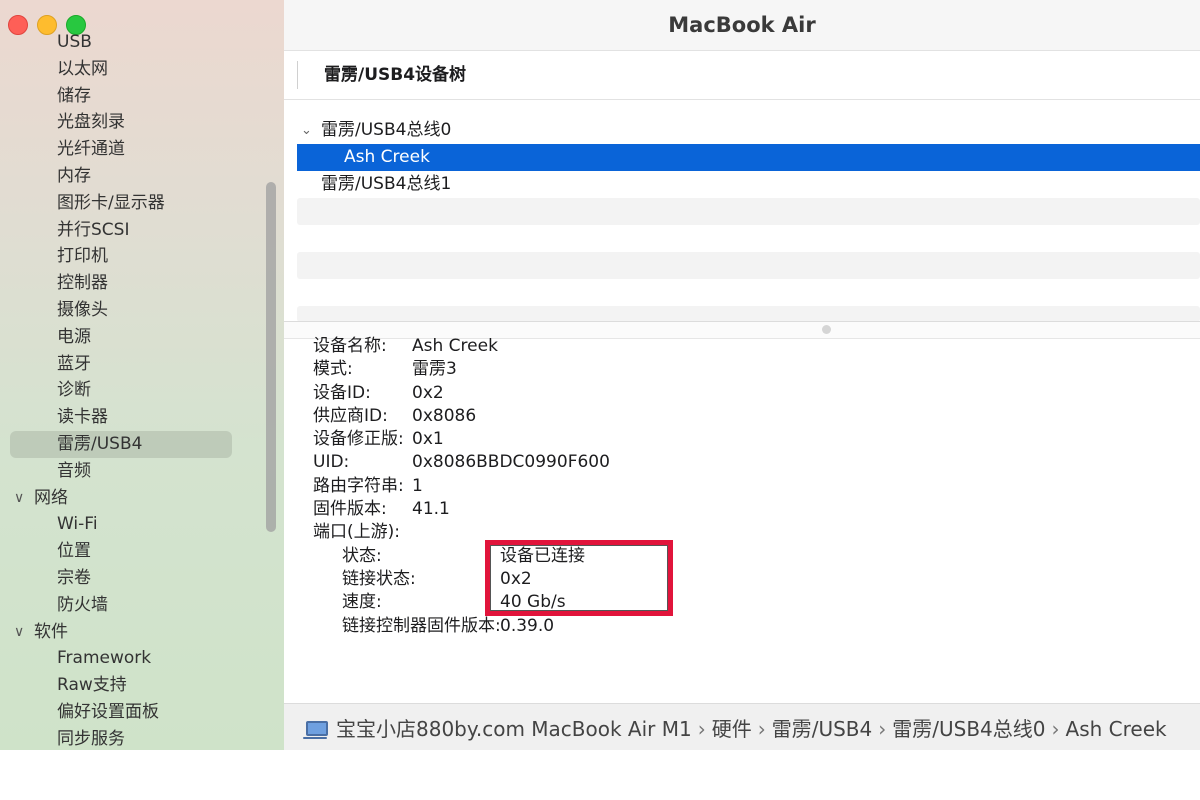 The height and width of the screenshot is (800, 1200). What do you see at coordinates (135, 69) in the screenshot?
I see `sidebar-item: 以太网` at bounding box center [135, 69].